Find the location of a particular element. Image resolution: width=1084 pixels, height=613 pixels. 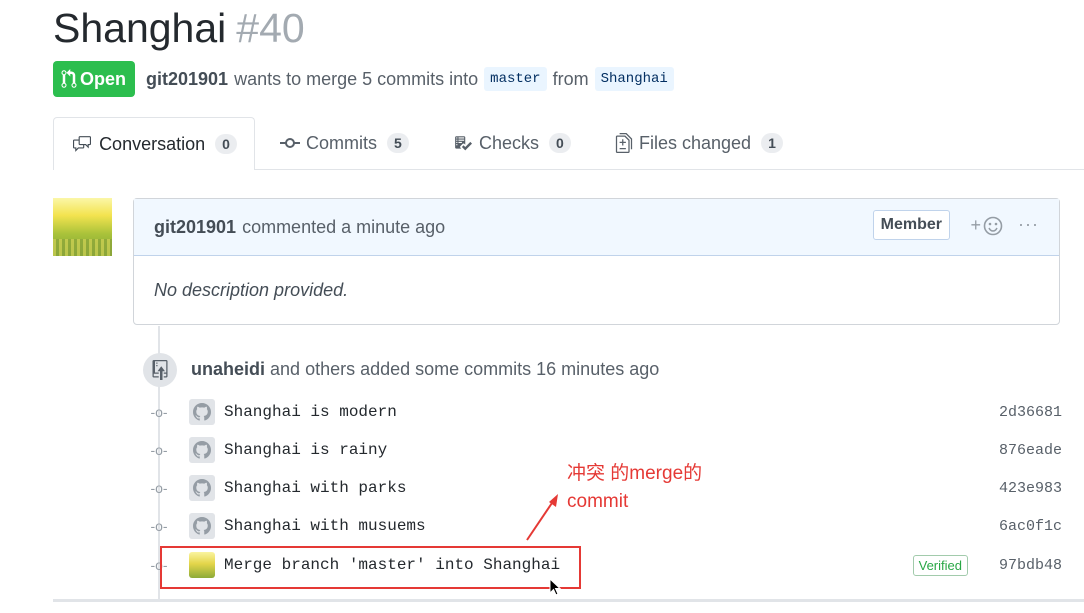

annotation-line-1: 冲突 的merge的 is located at coordinates (635, 473).